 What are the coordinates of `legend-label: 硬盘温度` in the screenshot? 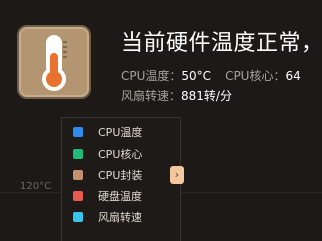 It's located at (120, 196).